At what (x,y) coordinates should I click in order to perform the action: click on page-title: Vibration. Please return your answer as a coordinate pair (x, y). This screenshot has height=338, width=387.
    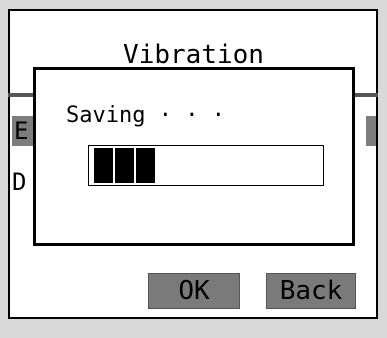
    Looking at the image, I should click on (193, 55).